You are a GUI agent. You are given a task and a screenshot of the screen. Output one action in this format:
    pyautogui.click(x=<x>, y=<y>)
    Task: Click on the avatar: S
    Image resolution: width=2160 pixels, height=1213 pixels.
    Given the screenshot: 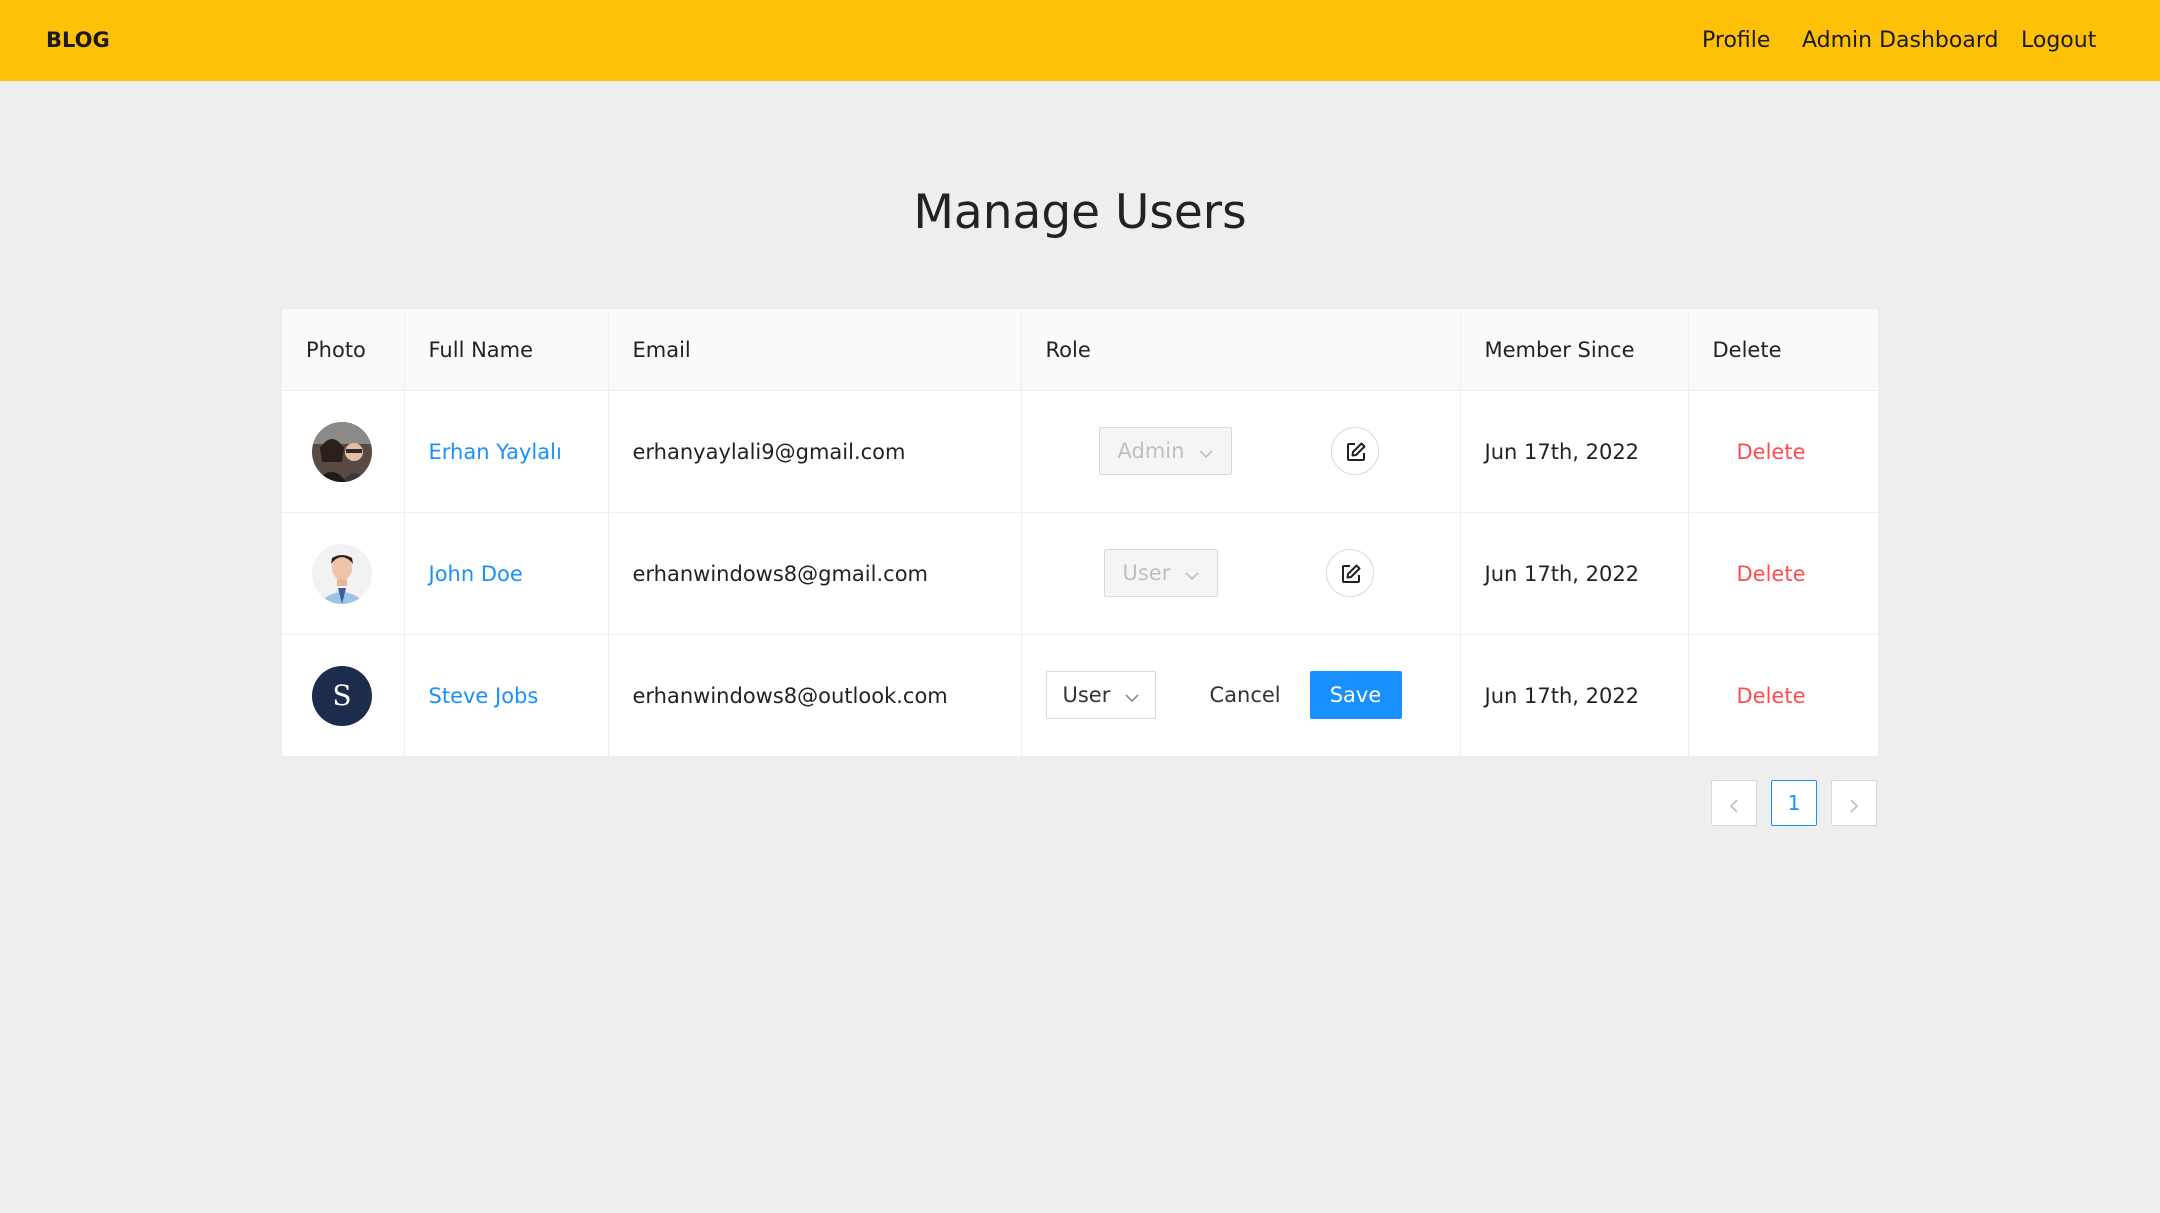 What is the action you would take?
    pyautogui.click(x=342, y=695)
    